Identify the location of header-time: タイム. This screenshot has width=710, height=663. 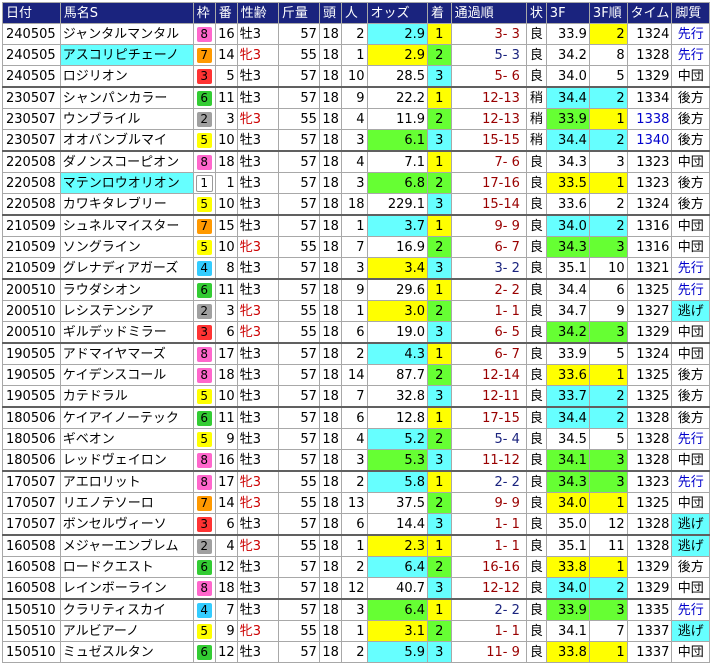
(649, 13).